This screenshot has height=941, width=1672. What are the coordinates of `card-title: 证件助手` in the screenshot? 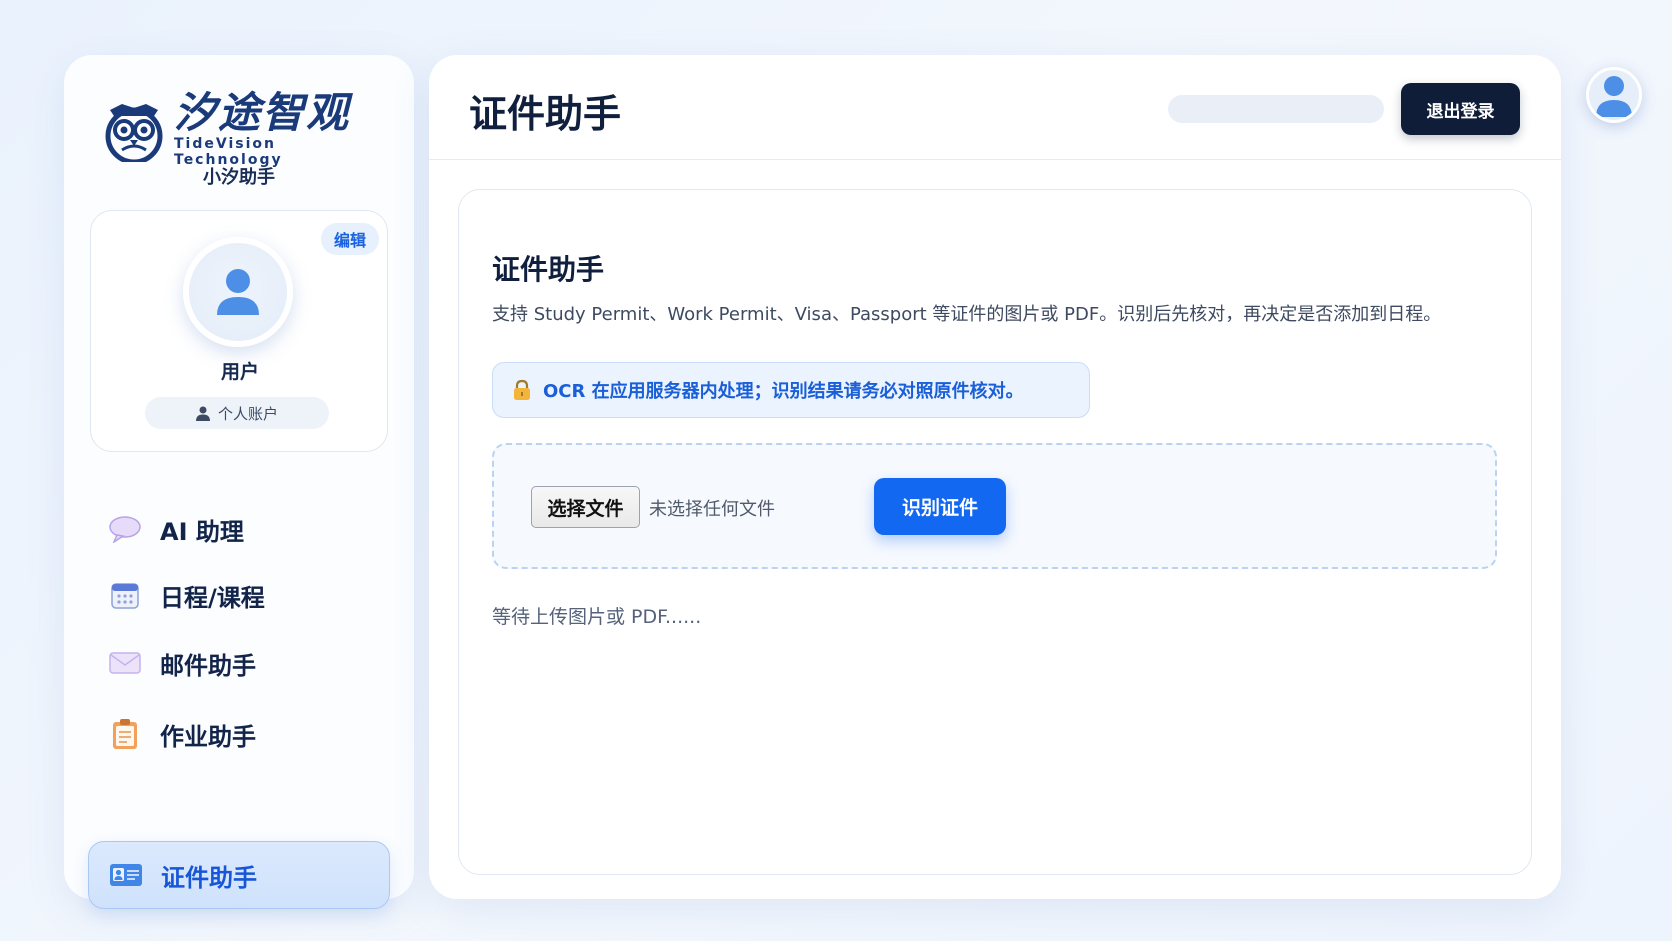 It's located at (548, 269).